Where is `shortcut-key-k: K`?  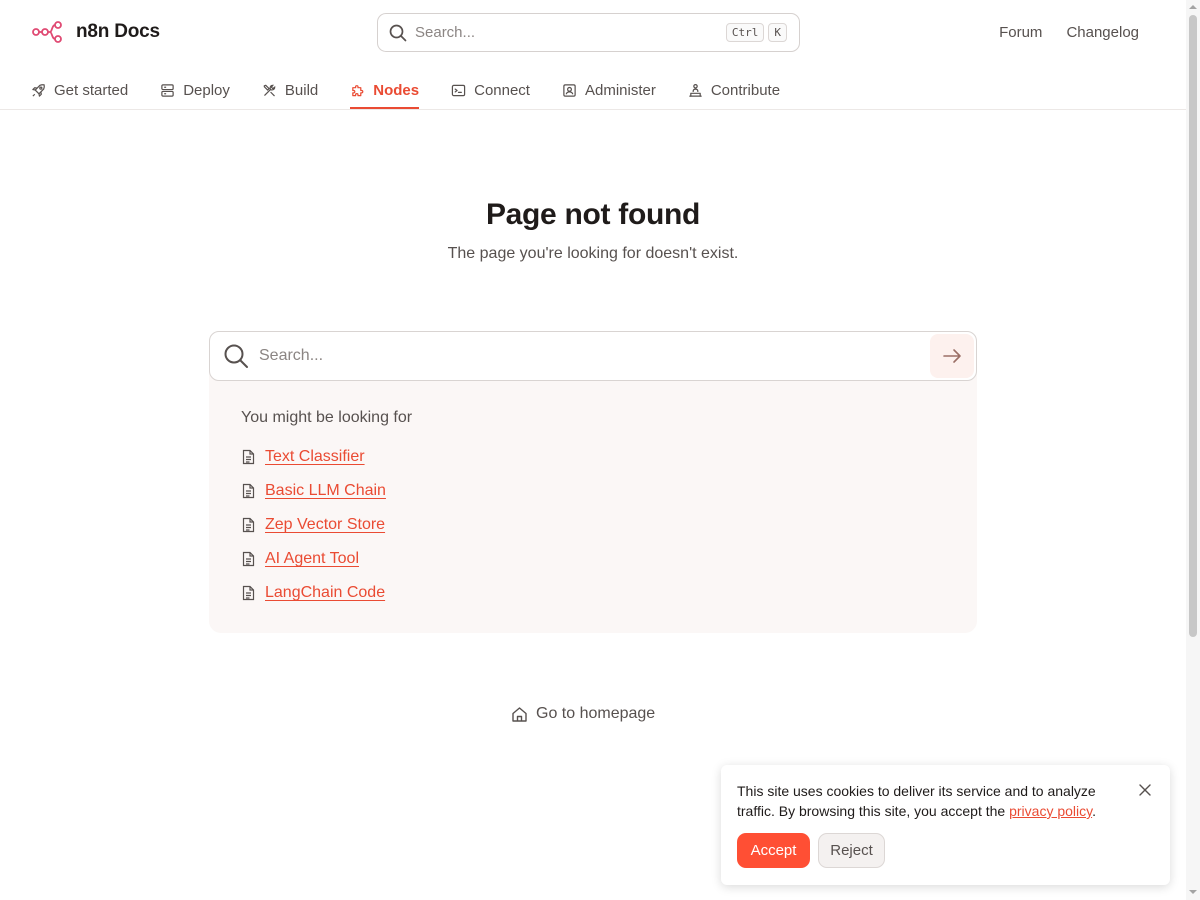 shortcut-key-k: K is located at coordinates (777, 32).